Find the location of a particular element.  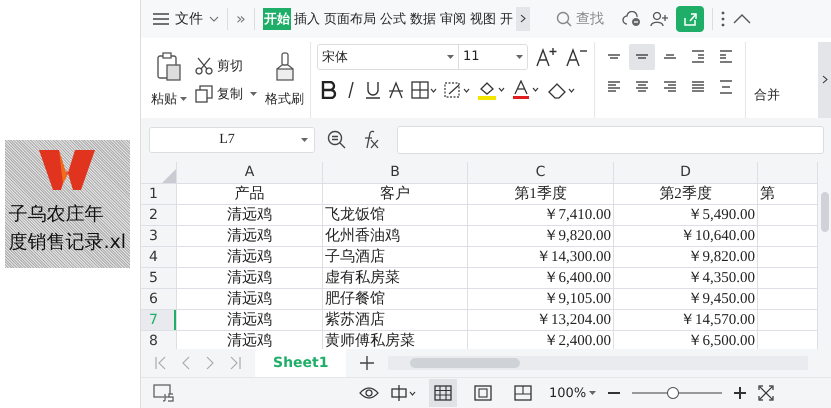

horizontal-scrollbar is located at coordinates (598, 363).